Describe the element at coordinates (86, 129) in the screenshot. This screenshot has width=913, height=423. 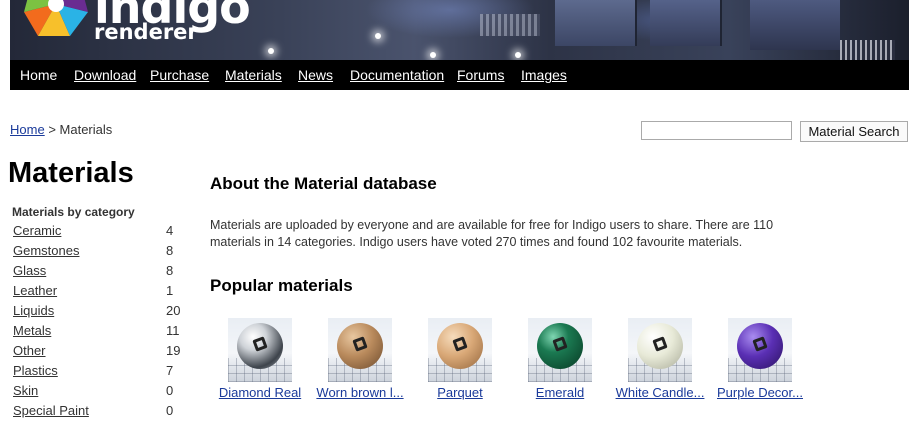
I see `breadcrumb-current: Materials` at that location.